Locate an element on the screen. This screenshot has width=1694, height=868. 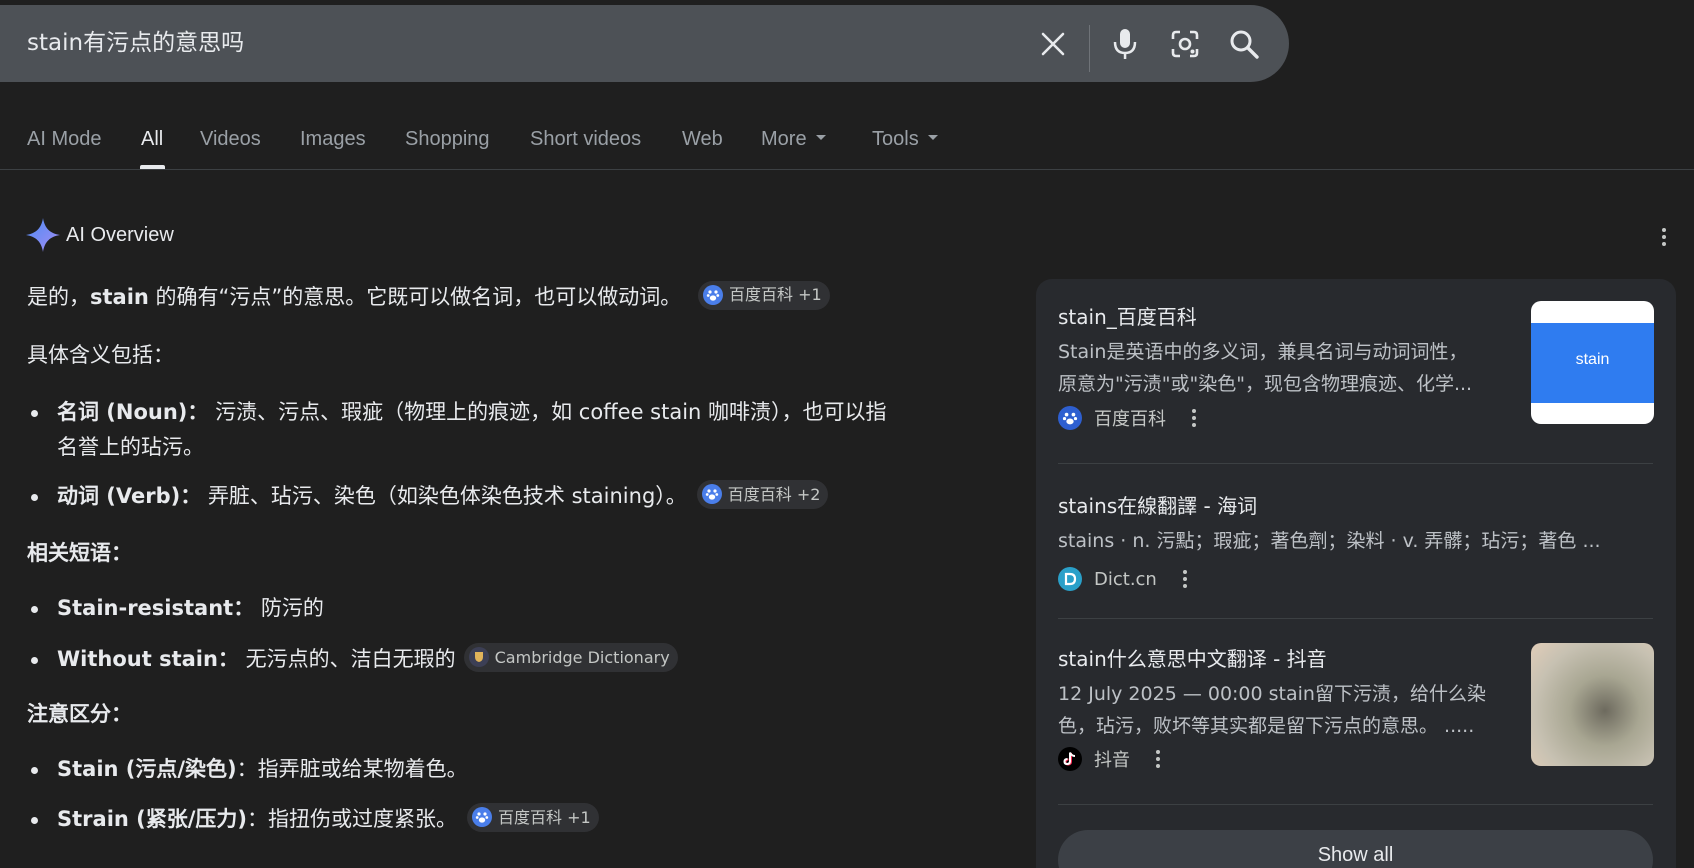
phrase-definition: 无污点的、洁白无瑕的 is located at coordinates (350, 659).